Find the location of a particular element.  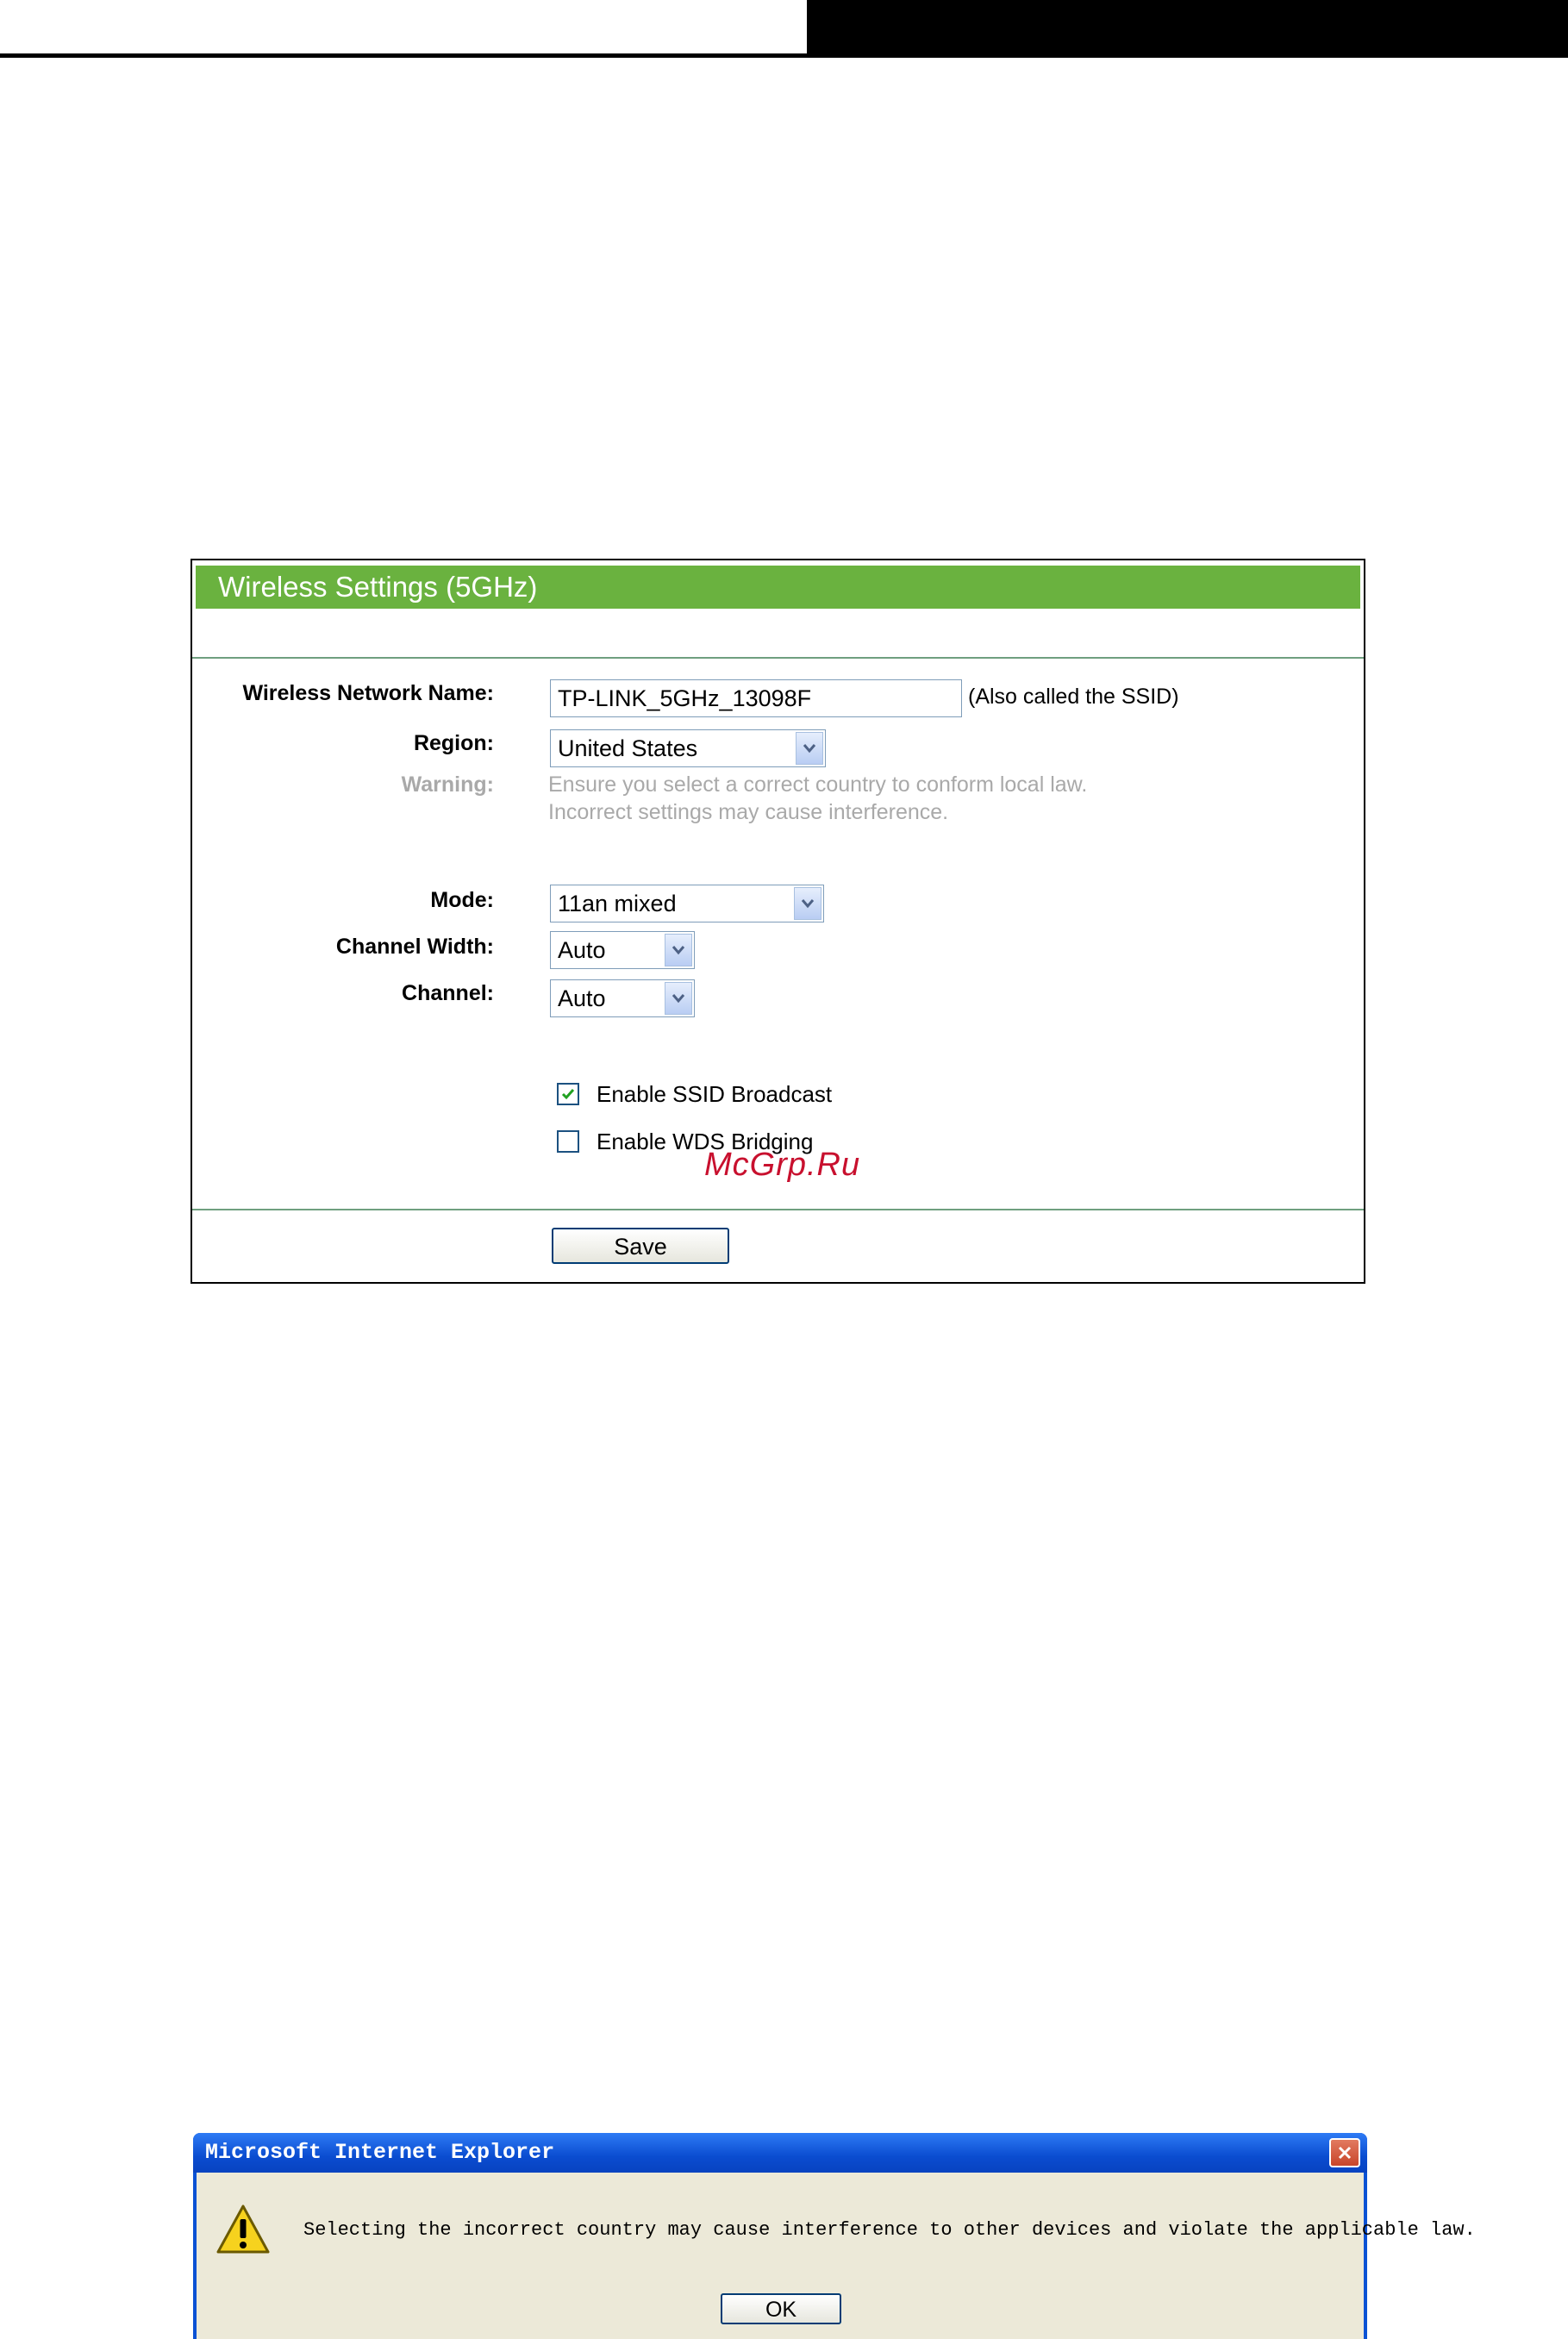

document-header-rule is located at coordinates (784, 55).